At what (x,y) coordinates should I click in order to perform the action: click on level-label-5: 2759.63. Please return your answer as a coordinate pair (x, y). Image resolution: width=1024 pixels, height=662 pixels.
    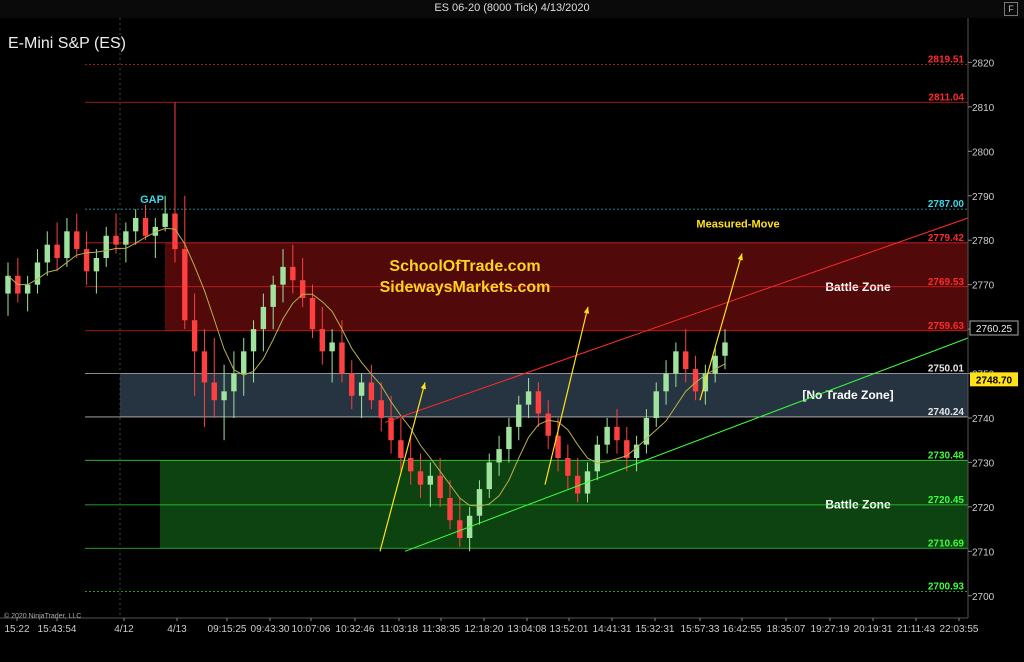
    Looking at the image, I should click on (946, 326).